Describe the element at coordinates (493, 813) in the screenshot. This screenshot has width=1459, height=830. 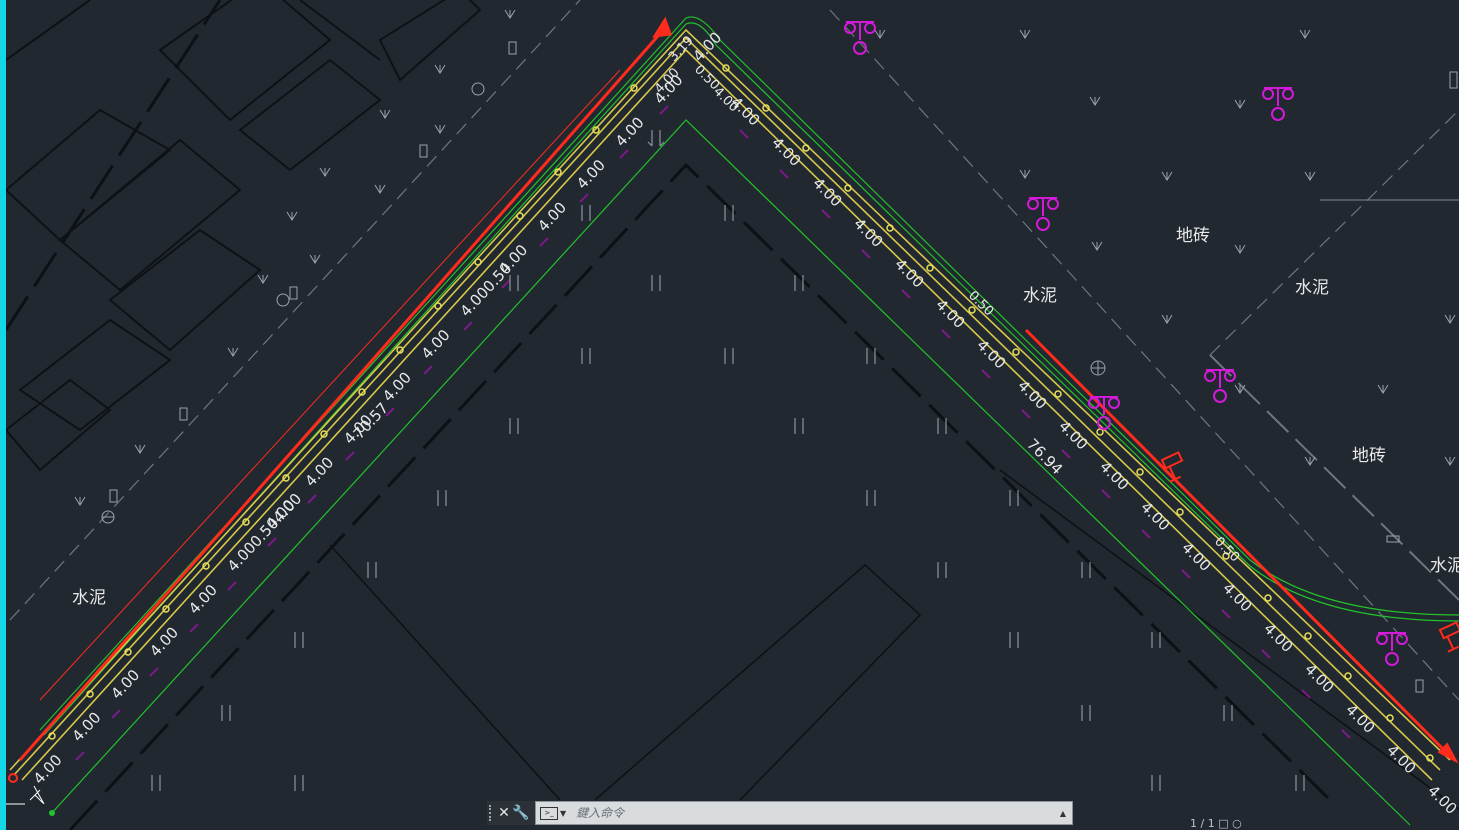
I see `drag-handle` at that location.